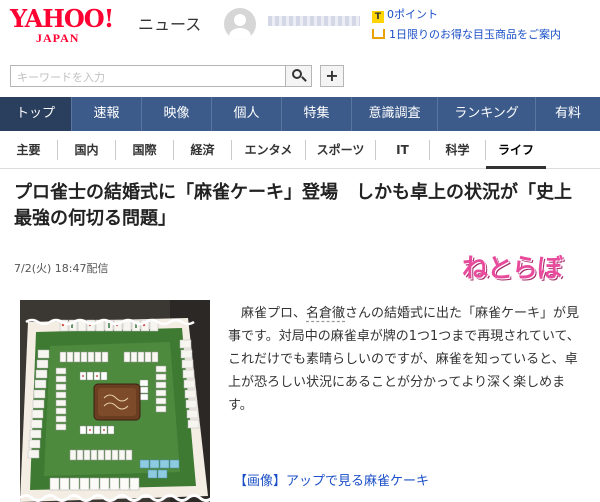  Describe the element at coordinates (293, 205) in the screenshot. I see `article-headline: プロ雀士の結婚式に「麻雀ケーキ」登場 しかも卓上の状況が「史上最強の何切る問題」` at that location.